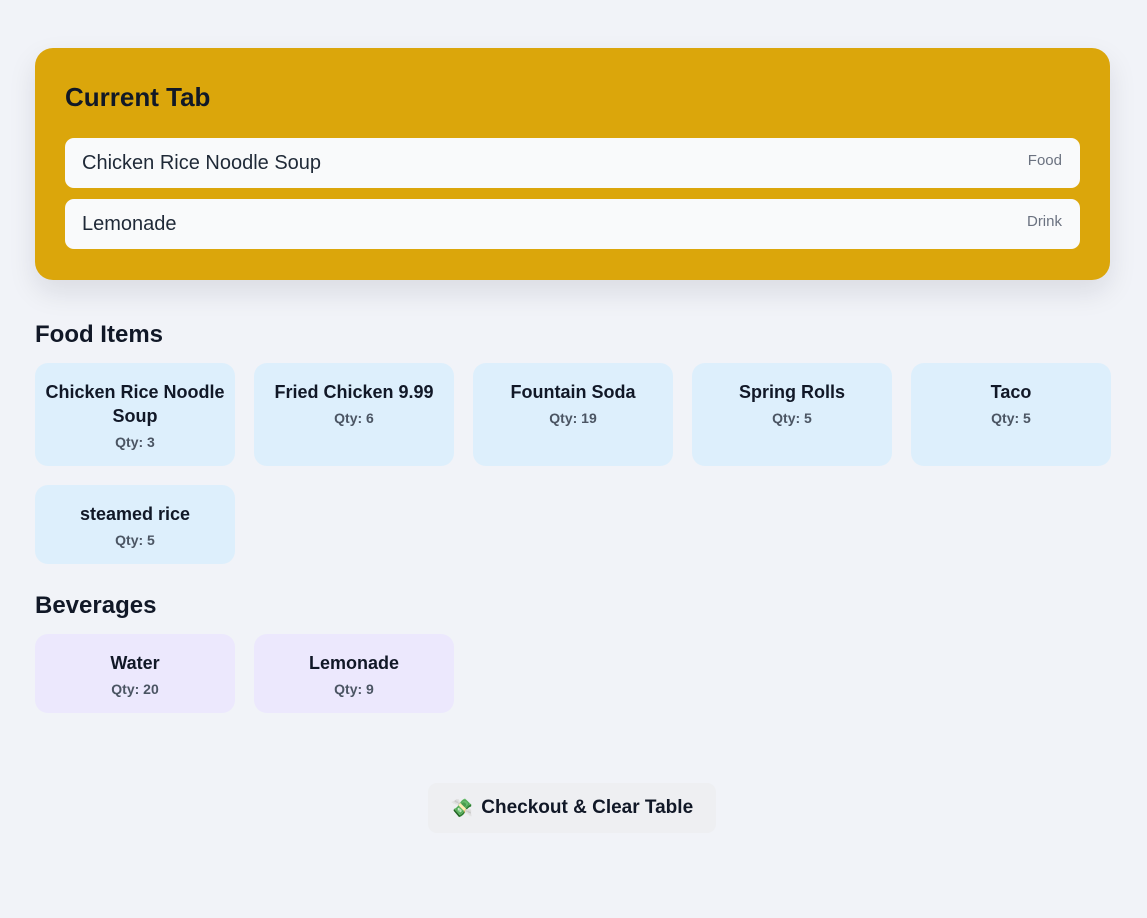 The image size is (1147, 918). What do you see at coordinates (354, 689) in the screenshot?
I see `beverage-item-qty: Qty: 9` at bounding box center [354, 689].